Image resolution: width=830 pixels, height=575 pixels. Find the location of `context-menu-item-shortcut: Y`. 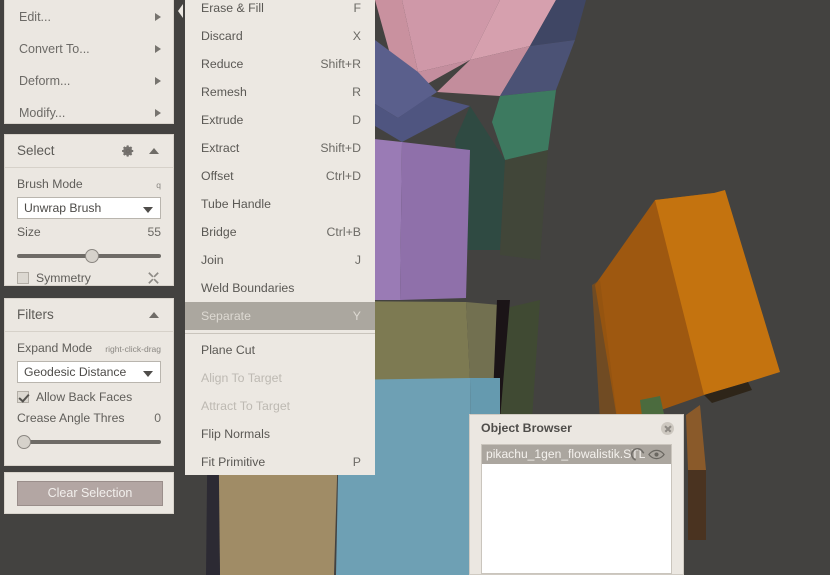

context-menu-item-shortcut: Y is located at coordinates (356, 316).